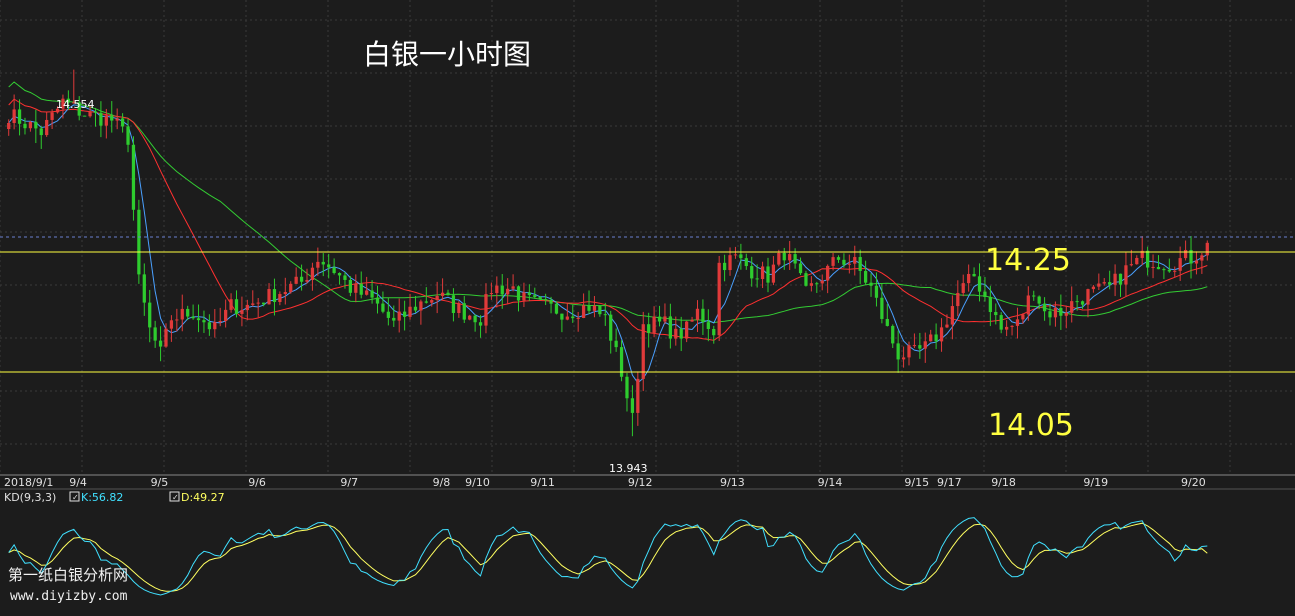 The height and width of the screenshot is (616, 1295). What do you see at coordinates (203, 497) in the screenshot?
I see `kd-d-value: D:49.27` at bounding box center [203, 497].